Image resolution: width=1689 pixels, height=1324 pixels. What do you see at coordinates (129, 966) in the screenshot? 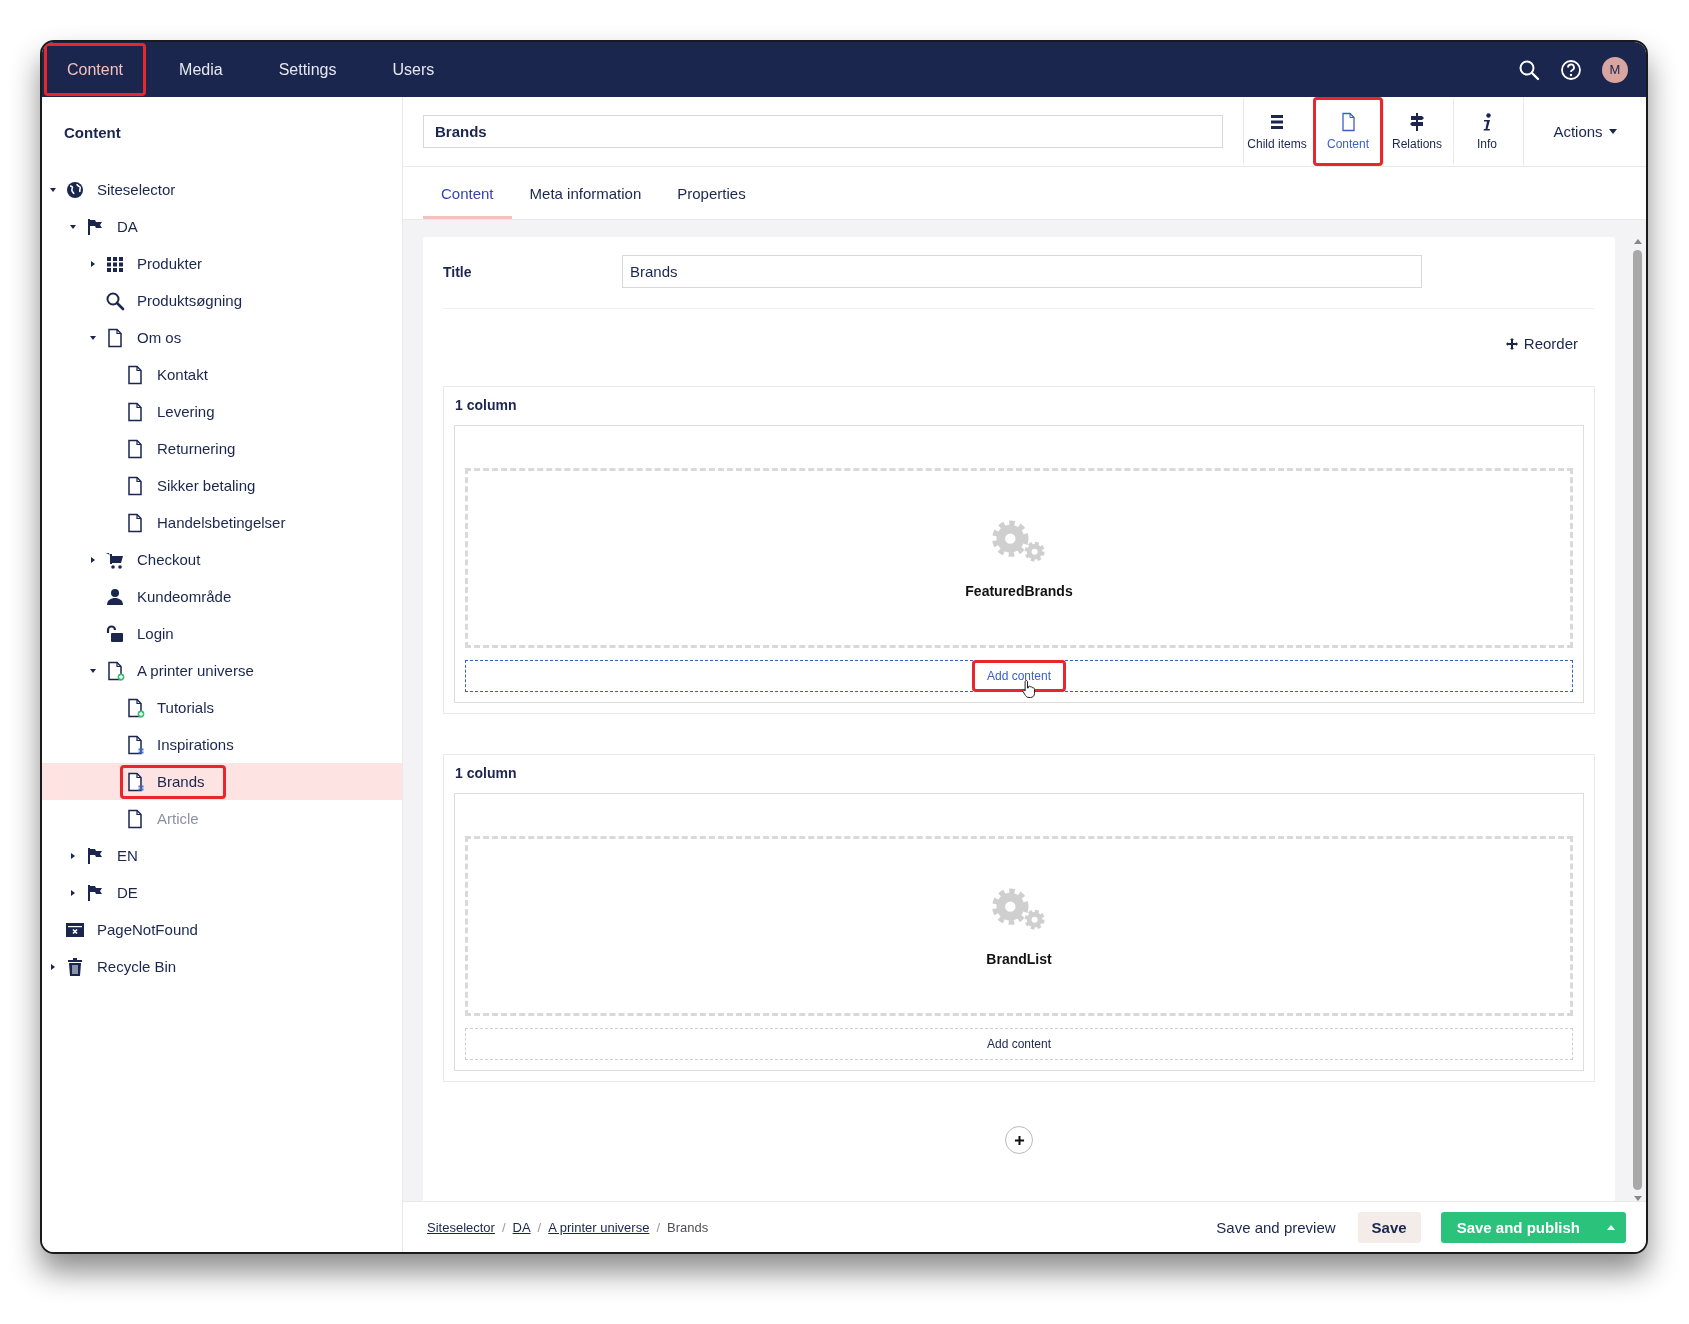
I see `tree-item: Recycle Bin` at bounding box center [129, 966].